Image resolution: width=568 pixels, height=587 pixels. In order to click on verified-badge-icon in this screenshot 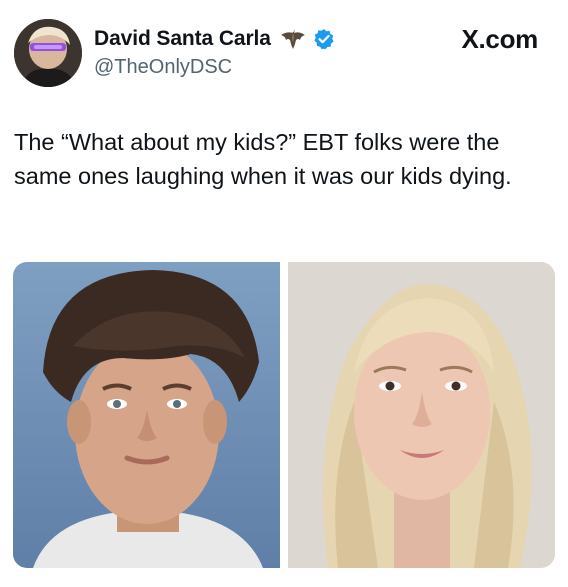, I will do `click(324, 39)`.